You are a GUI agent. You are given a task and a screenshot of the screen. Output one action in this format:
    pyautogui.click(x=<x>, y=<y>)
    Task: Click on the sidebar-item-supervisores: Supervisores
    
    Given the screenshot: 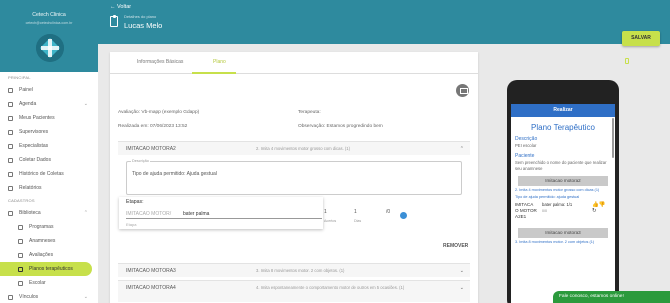 What is the action you would take?
    pyautogui.click(x=49, y=132)
    